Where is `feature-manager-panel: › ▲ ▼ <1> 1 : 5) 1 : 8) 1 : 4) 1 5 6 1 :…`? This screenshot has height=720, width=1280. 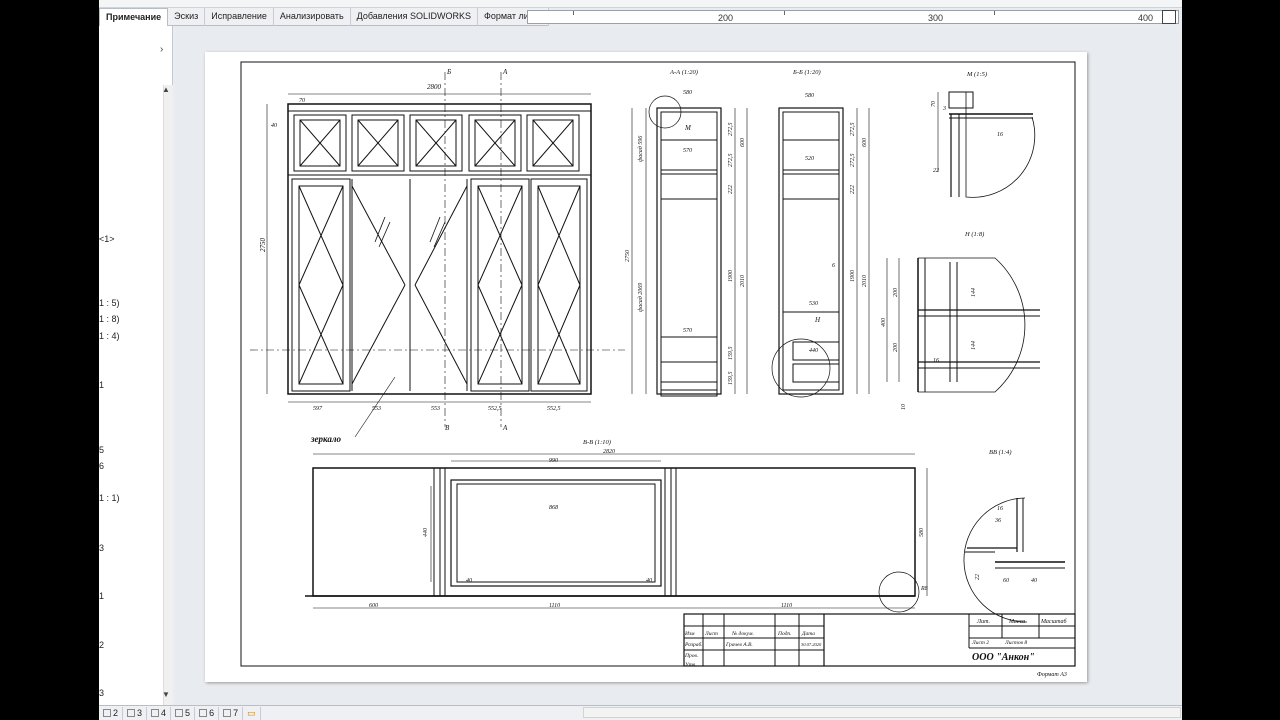
feature-manager-panel: › ▲ ▼ <1> 1 : 5) 1 : 8) 1 : 4) 1 5 6 1 :… is located at coordinates (136, 373).